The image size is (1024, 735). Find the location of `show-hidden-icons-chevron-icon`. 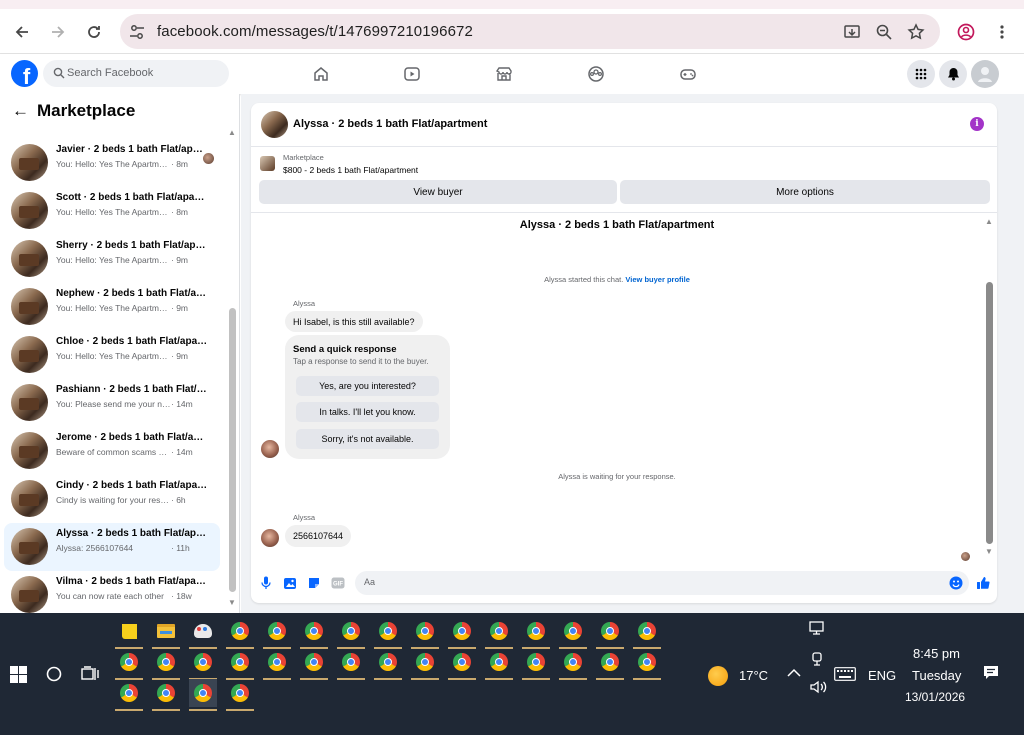

show-hidden-icons-chevron-icon is located at coordinates (794, 673).